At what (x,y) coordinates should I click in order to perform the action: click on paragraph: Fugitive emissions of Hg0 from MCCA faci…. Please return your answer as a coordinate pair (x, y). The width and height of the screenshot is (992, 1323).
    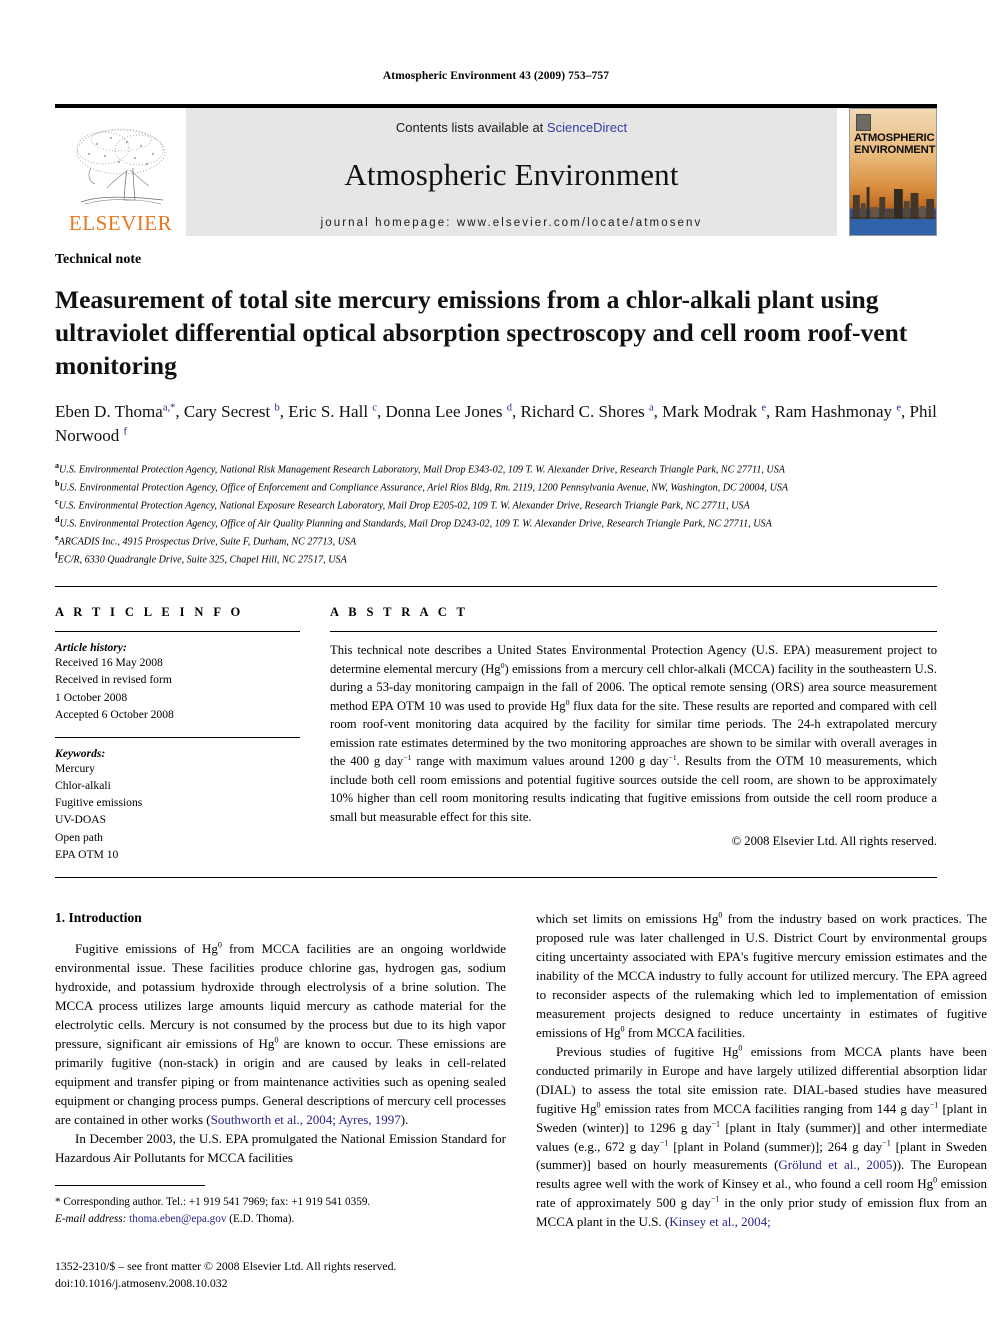
    Looking at the image, I should click on (280, 1035).